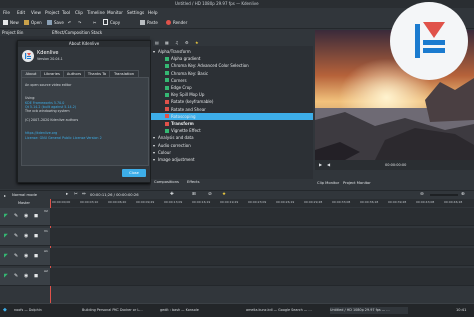 The width and height of the screenshot is (474, 317). Describe the element at coordinates (79, 22) in the screenshot. I see `redo-button: ↷` at that location.